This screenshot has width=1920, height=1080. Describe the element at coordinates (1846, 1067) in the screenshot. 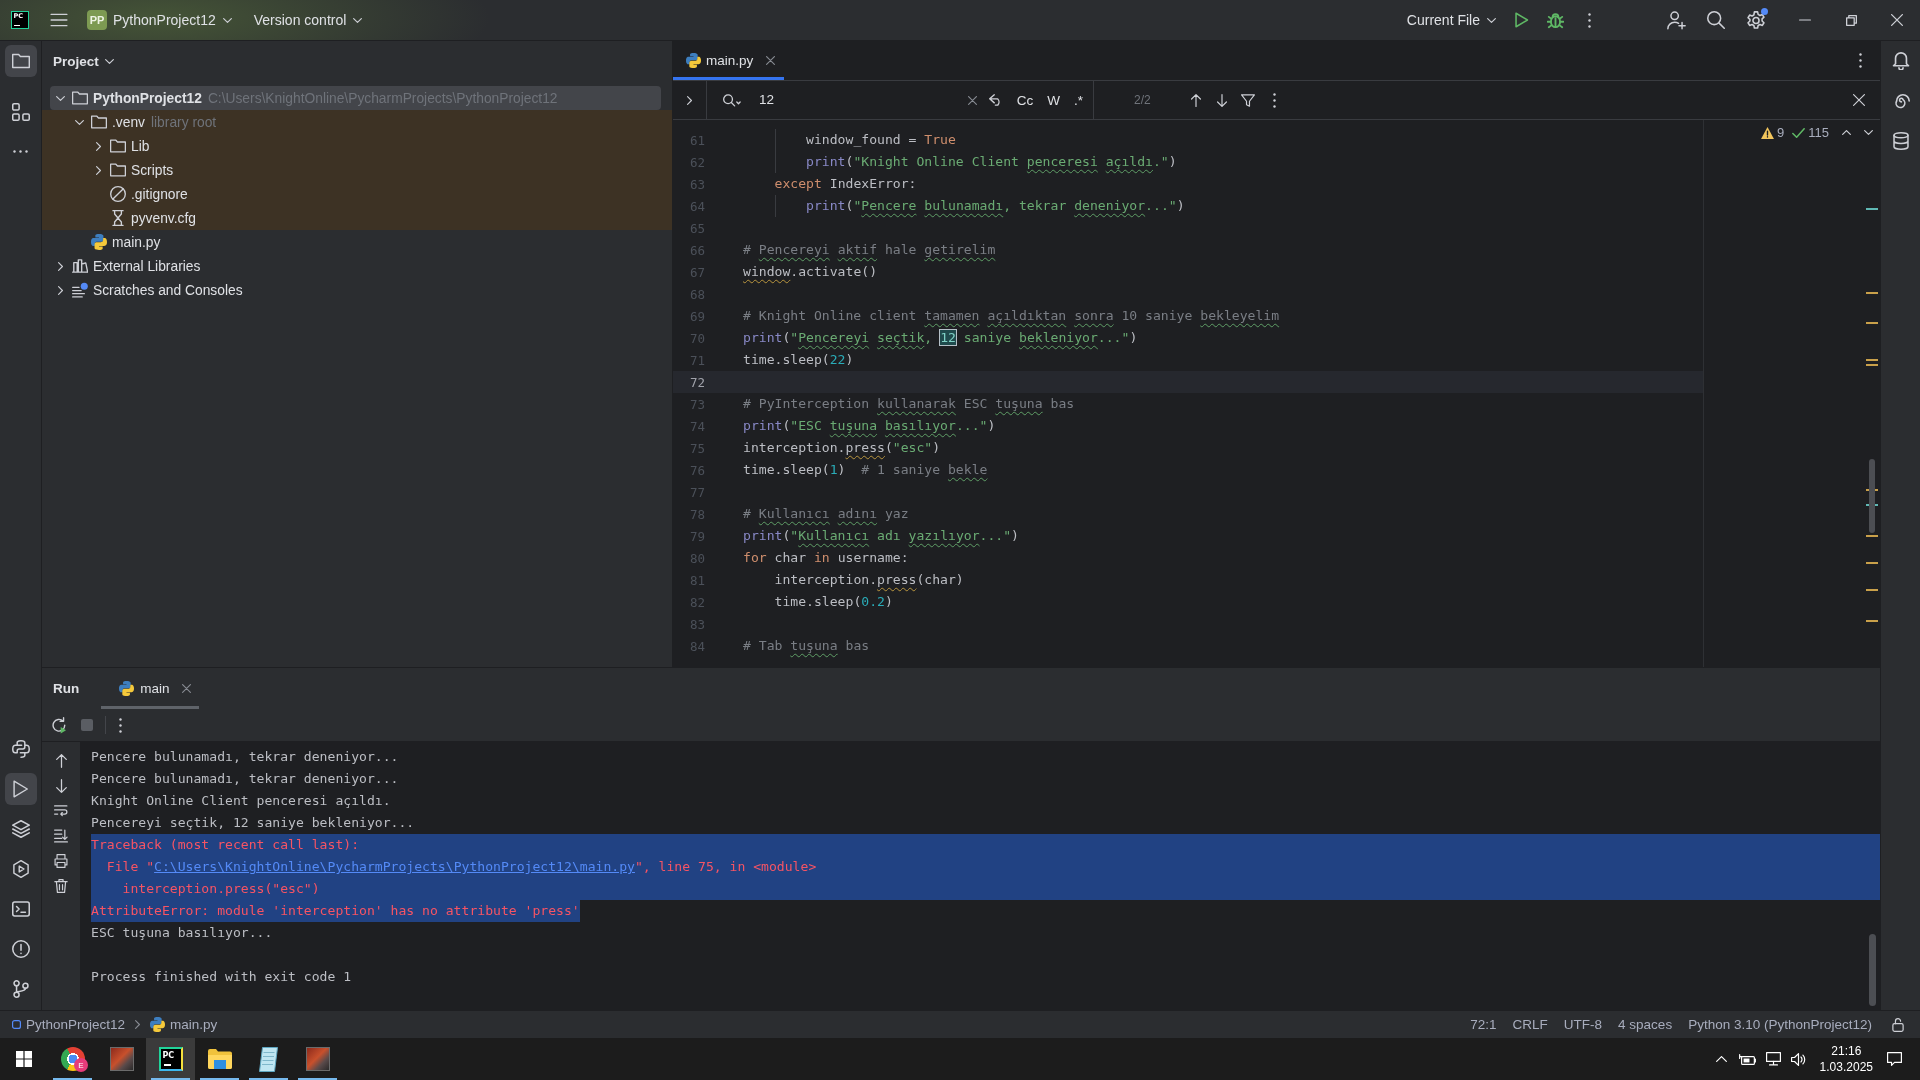

I see `clock-date: 1.03.2025` at that location.